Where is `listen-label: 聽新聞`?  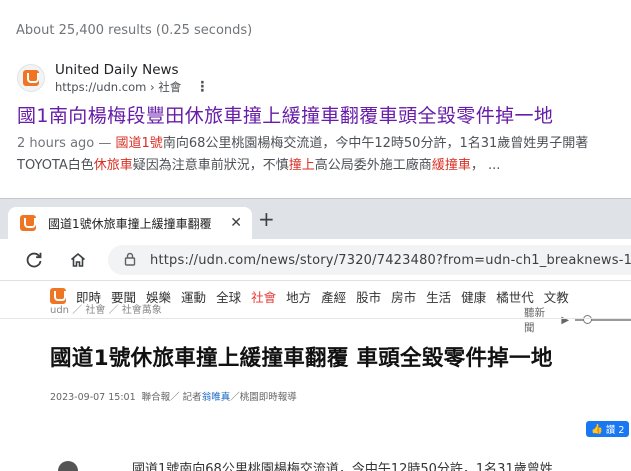
listen-label: 聽新聞 is located at coordinates (534, 320).